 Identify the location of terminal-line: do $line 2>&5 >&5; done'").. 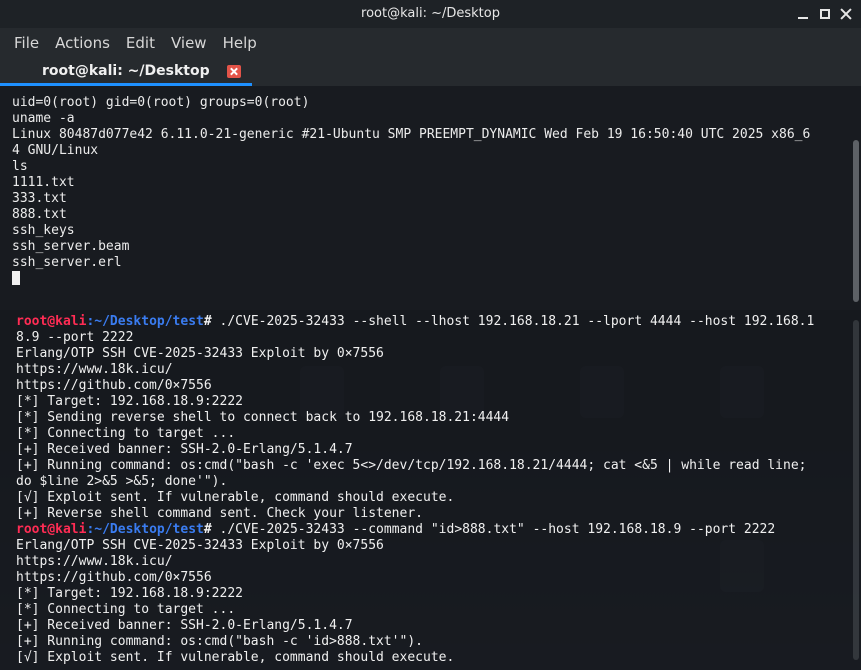
(122, 481).